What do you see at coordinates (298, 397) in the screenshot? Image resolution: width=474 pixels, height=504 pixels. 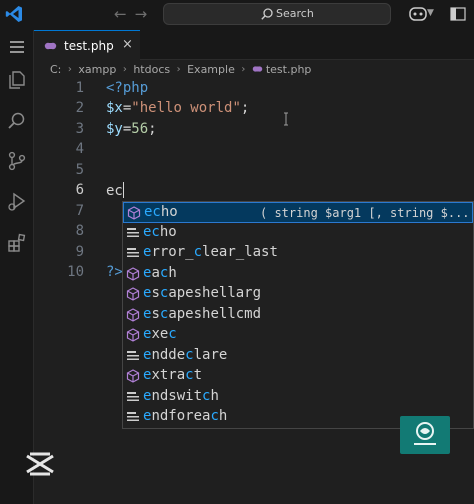 I see `suggestion-item: endswitch` at bounding box center [298, 397].